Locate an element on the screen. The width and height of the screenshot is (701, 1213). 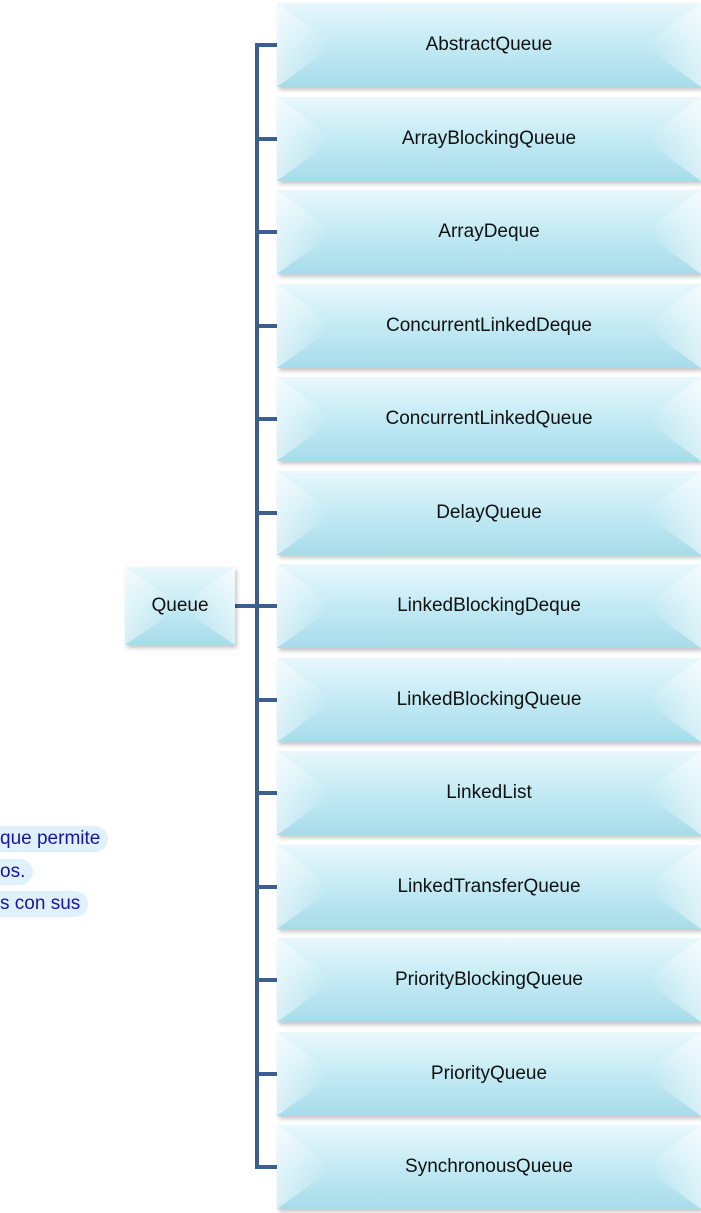
child-node-label: ConcurrentLinkedDeque is located at coordinates (489, 325).